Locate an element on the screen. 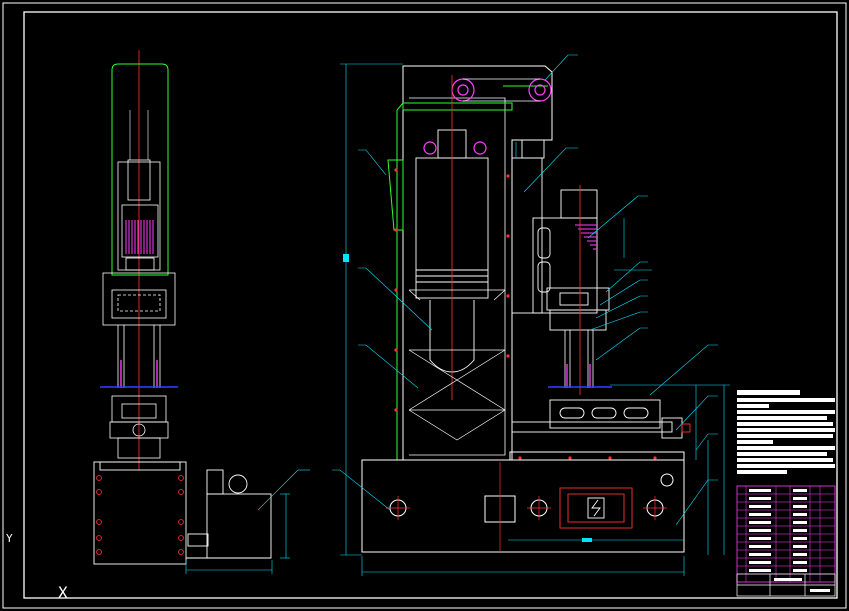 The image size is (849, 611). spindle-motor-coil is located at coordinates (586, 237).